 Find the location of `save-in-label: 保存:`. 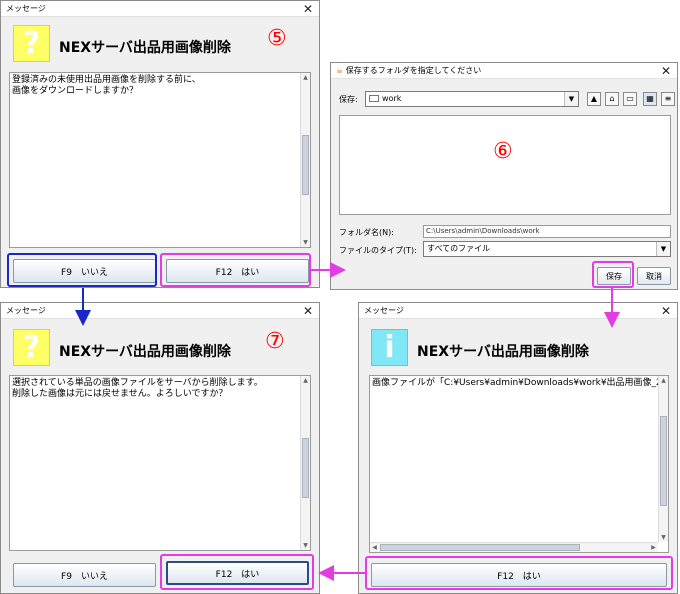

save-in-label: 保存: is located at coordinates (348, 99).